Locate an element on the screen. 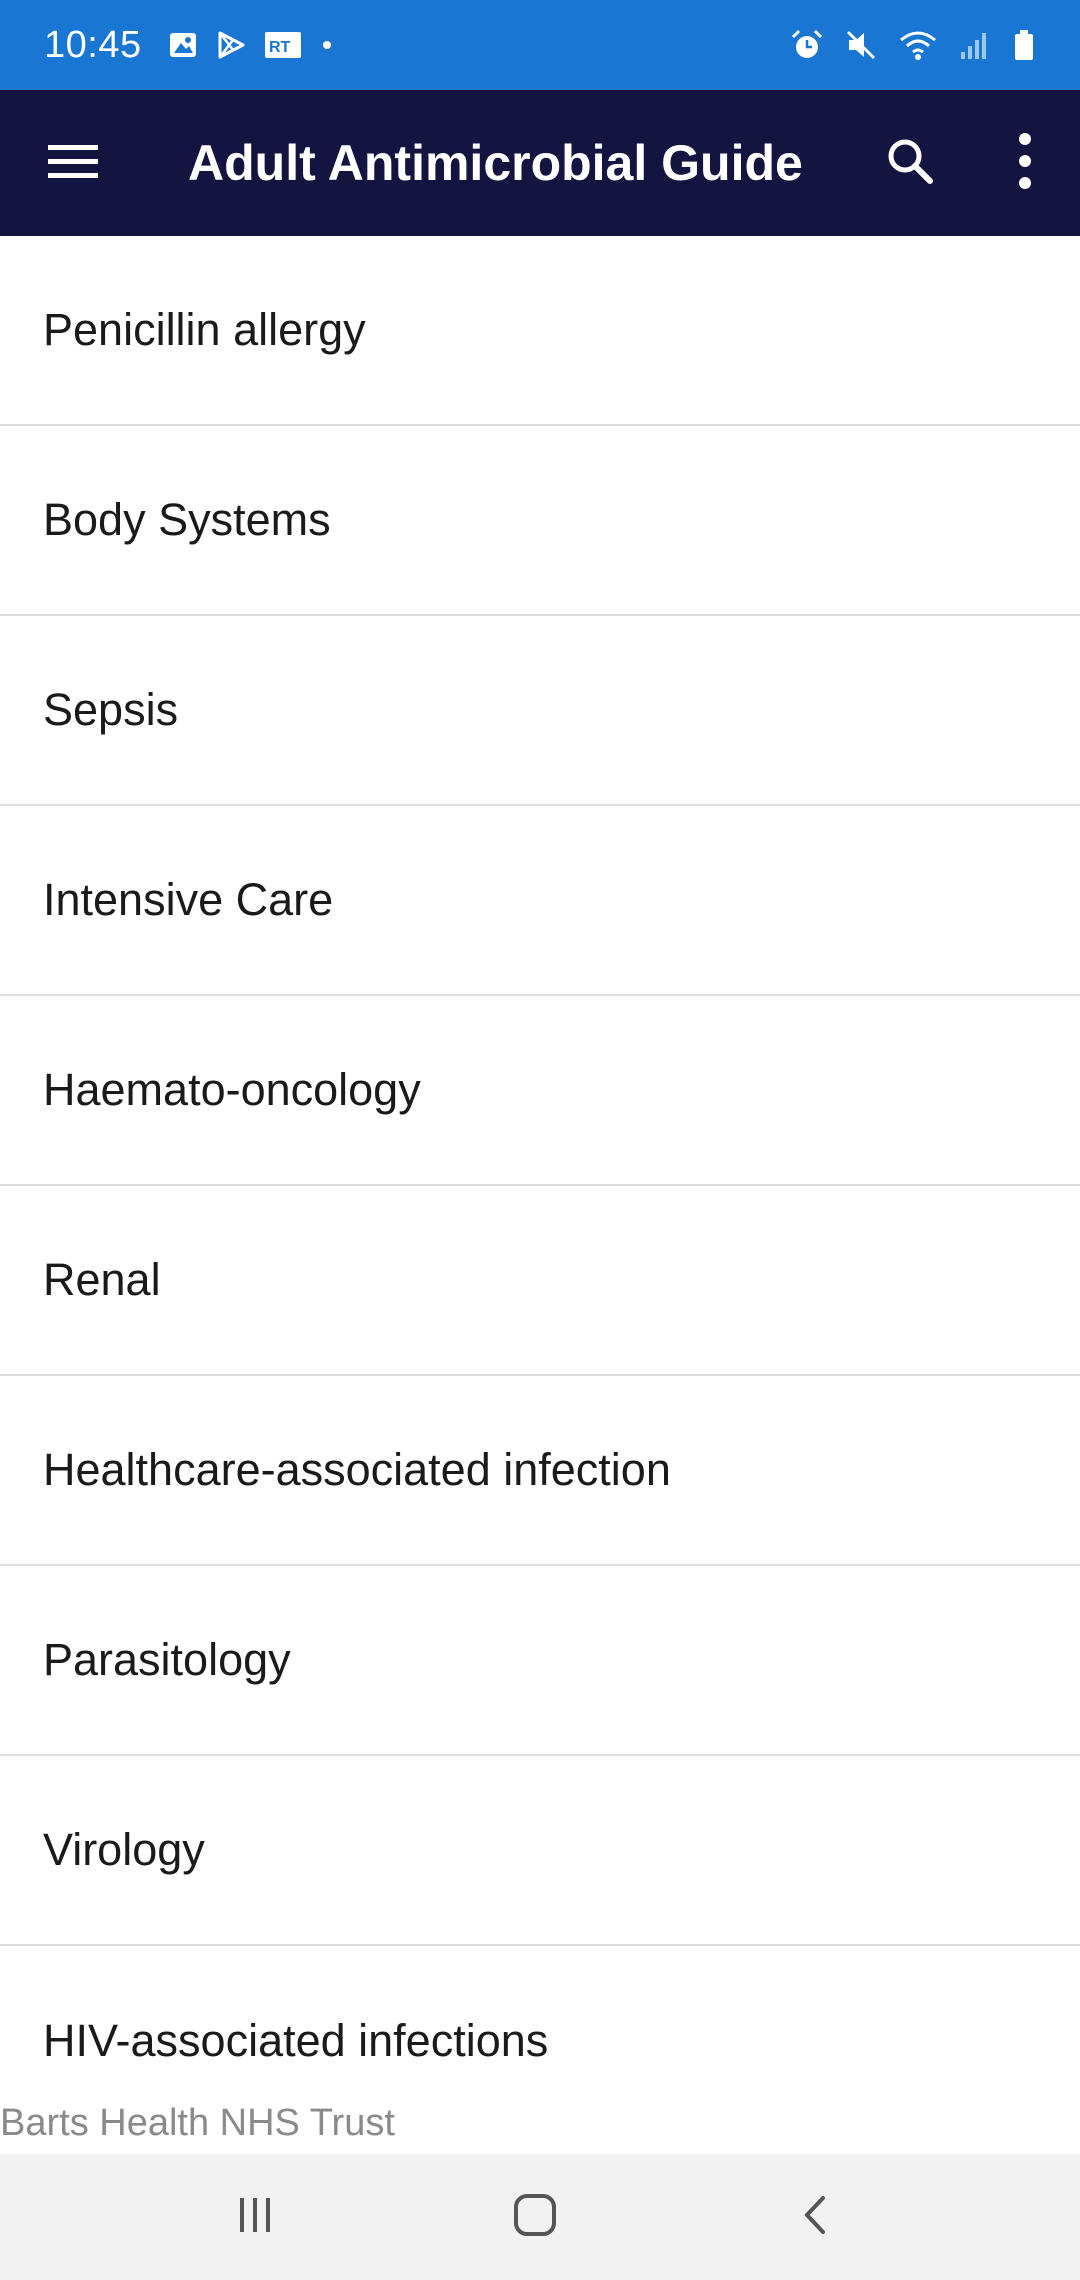 The width and height of the screenshot is (1080, 2280). more-vert-icon is located at coordinates (1025, 163).